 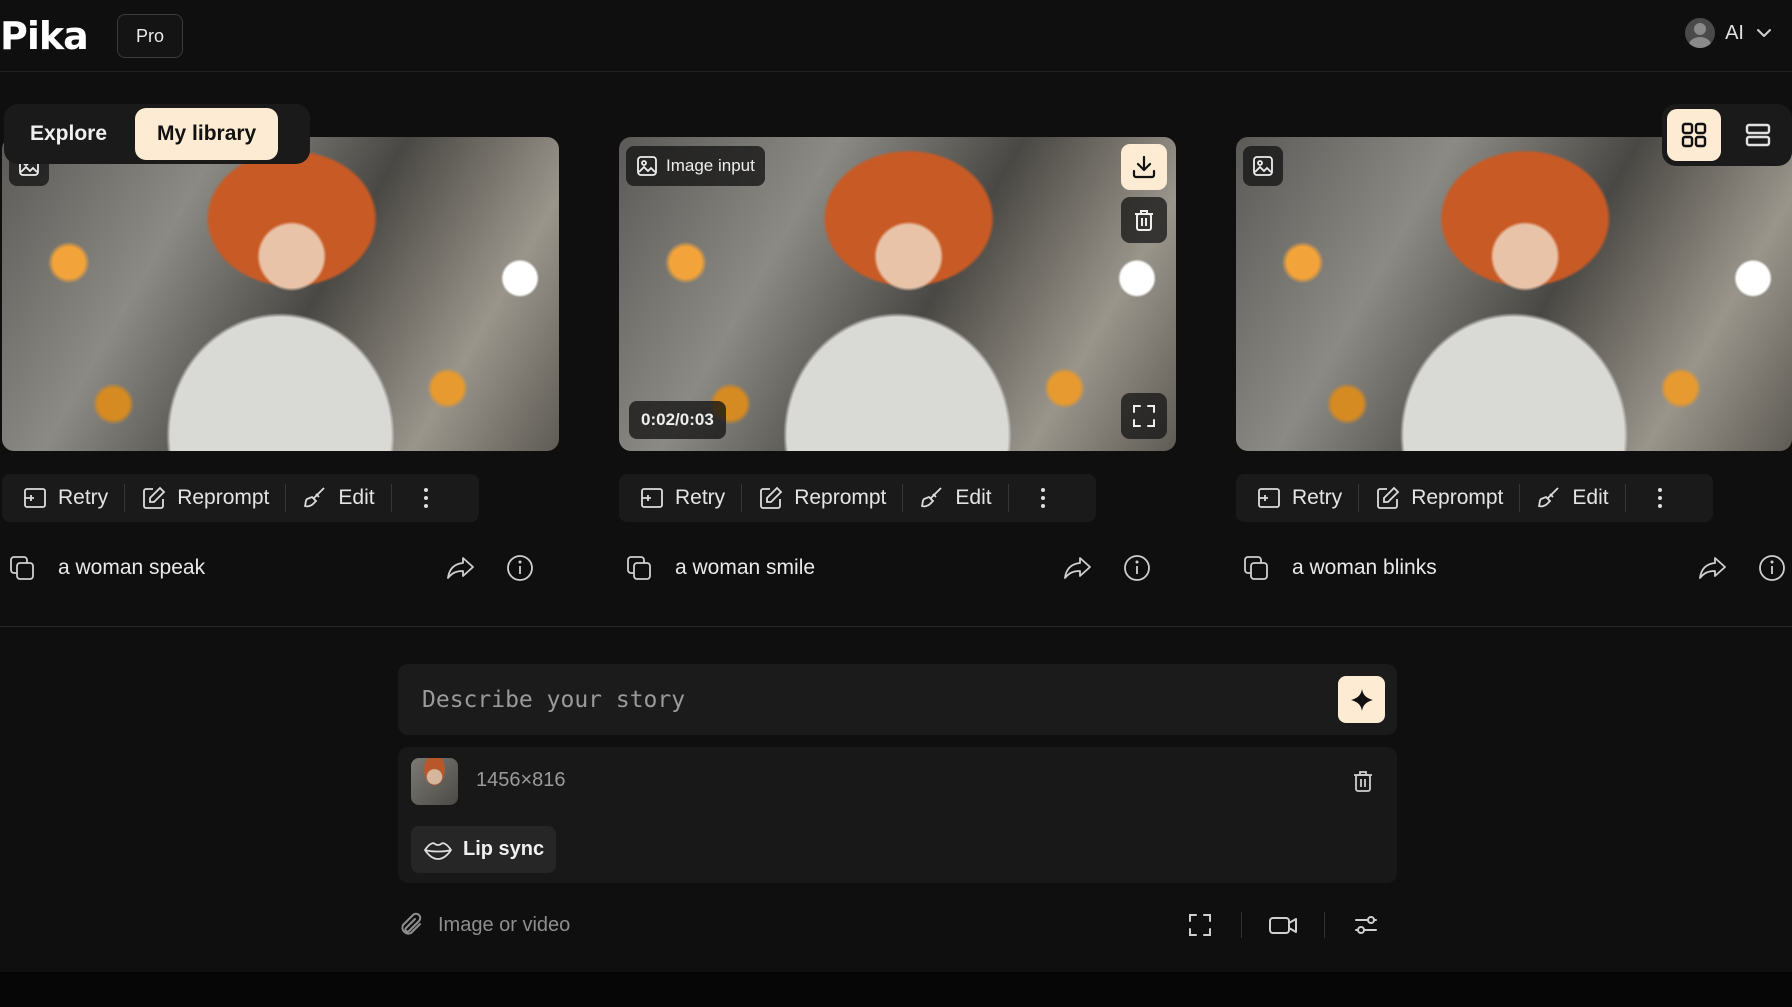 What do you see at coordinates (44, 36) in the screenshot?
I see `logo: Pika` at bounding box center [44, 36].